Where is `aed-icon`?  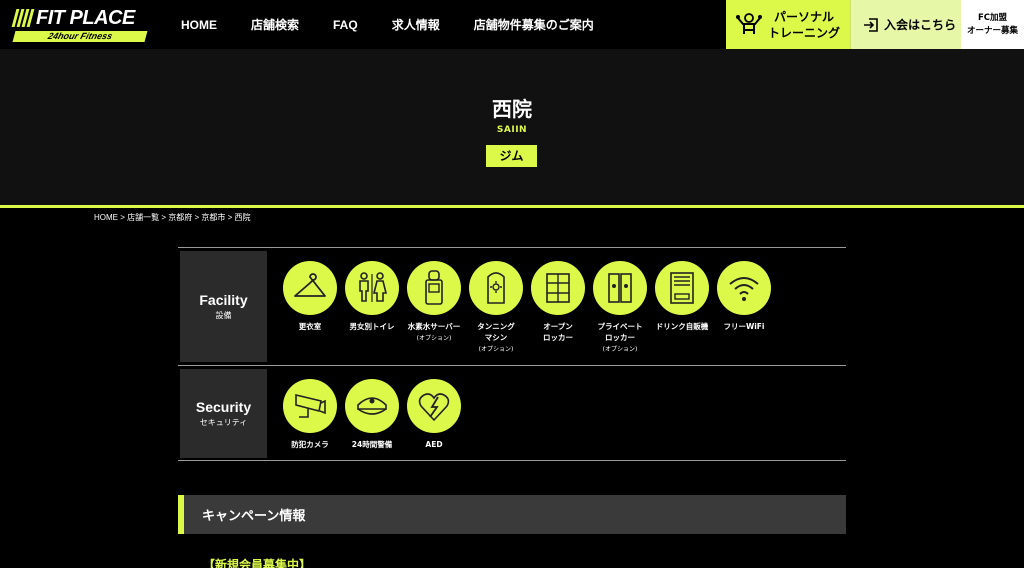 aed-icon is located at coordinates (434, 407).